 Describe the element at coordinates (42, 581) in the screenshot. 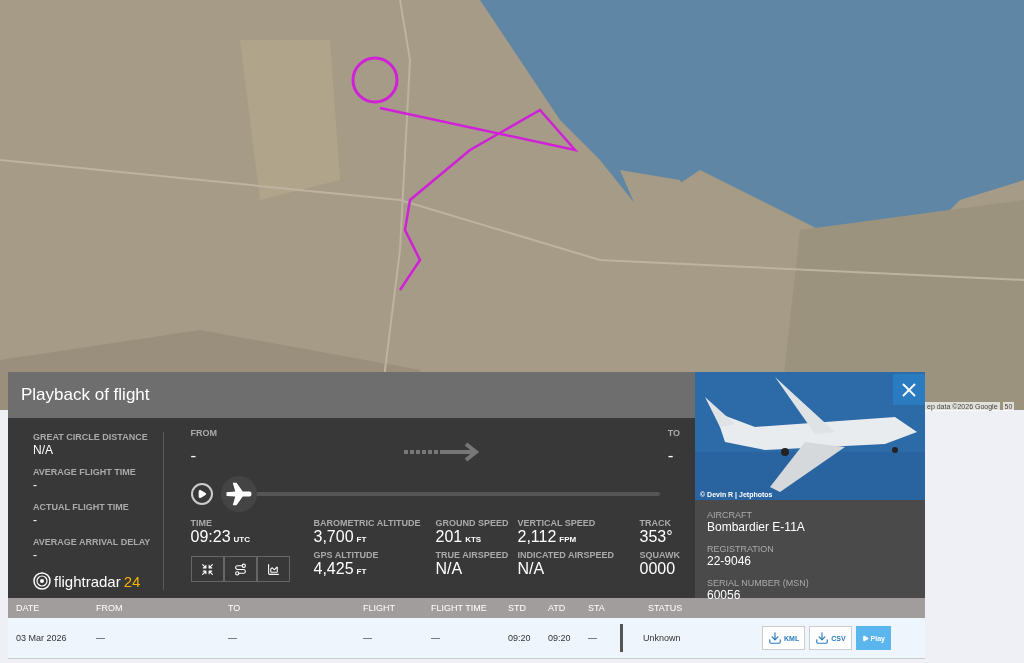

I see `radar-icon` at that location.